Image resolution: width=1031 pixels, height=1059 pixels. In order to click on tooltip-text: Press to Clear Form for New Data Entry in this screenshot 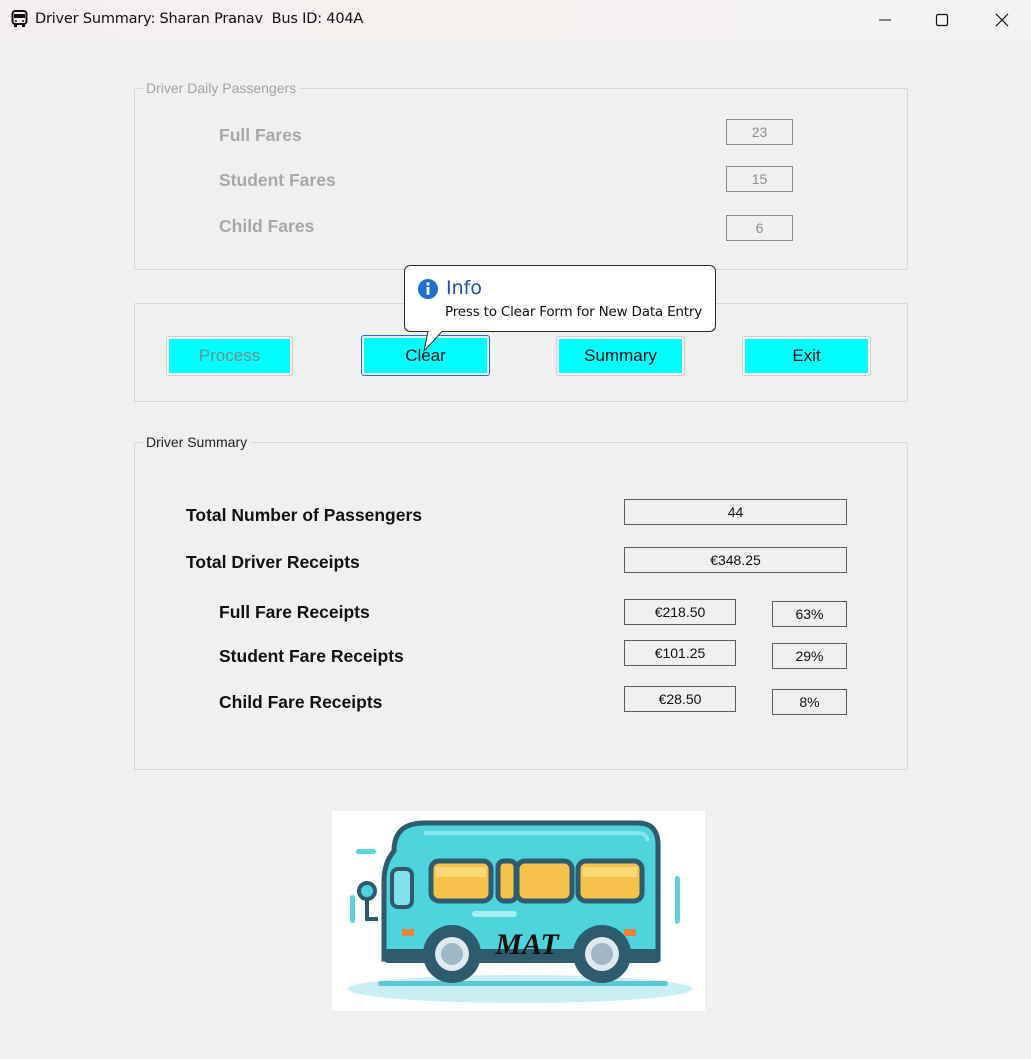, I will do `click(573, 312)`.